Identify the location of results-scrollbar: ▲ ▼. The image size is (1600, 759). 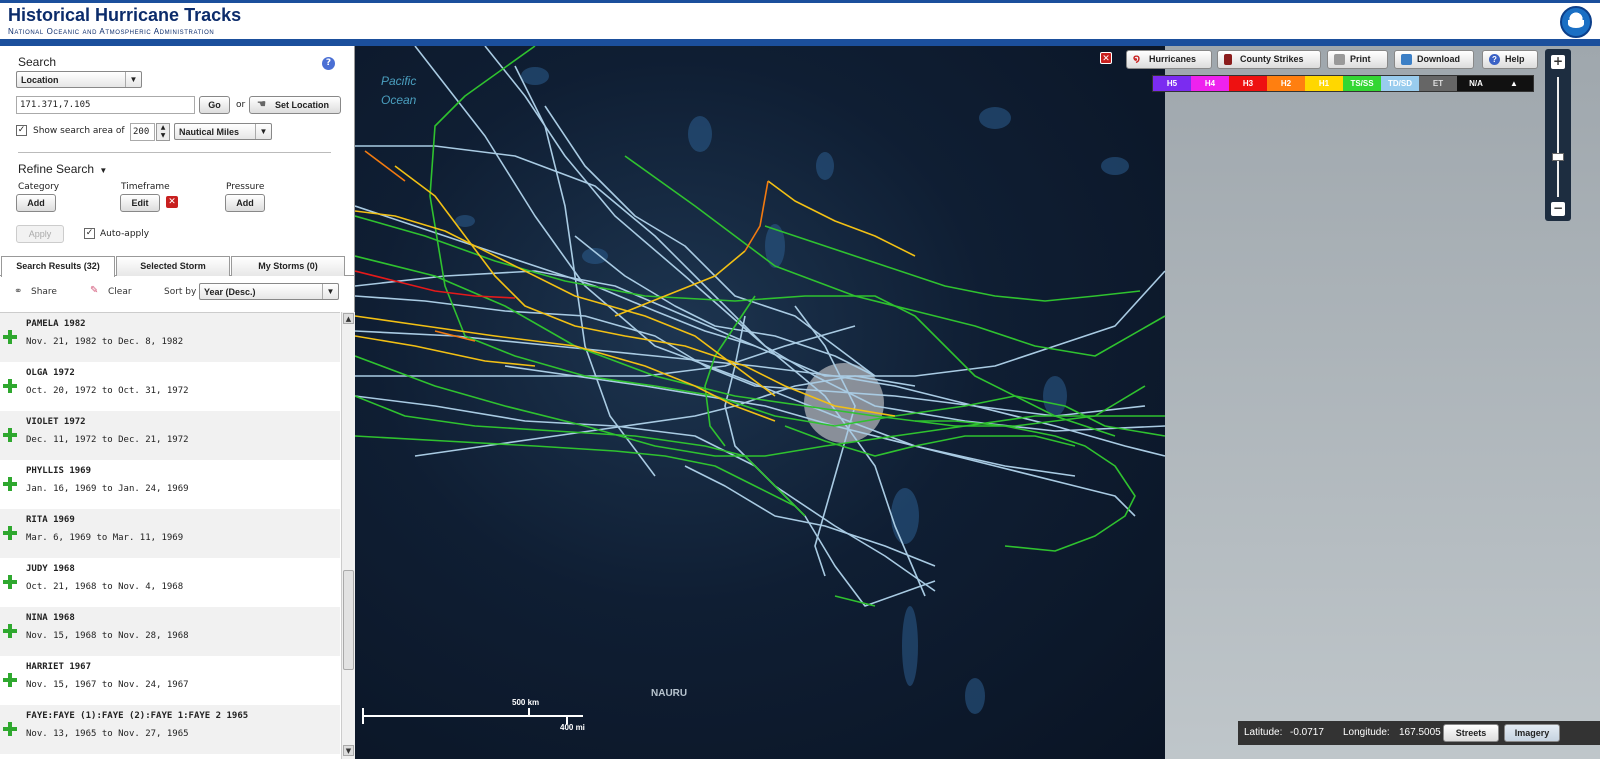
(348, 535).